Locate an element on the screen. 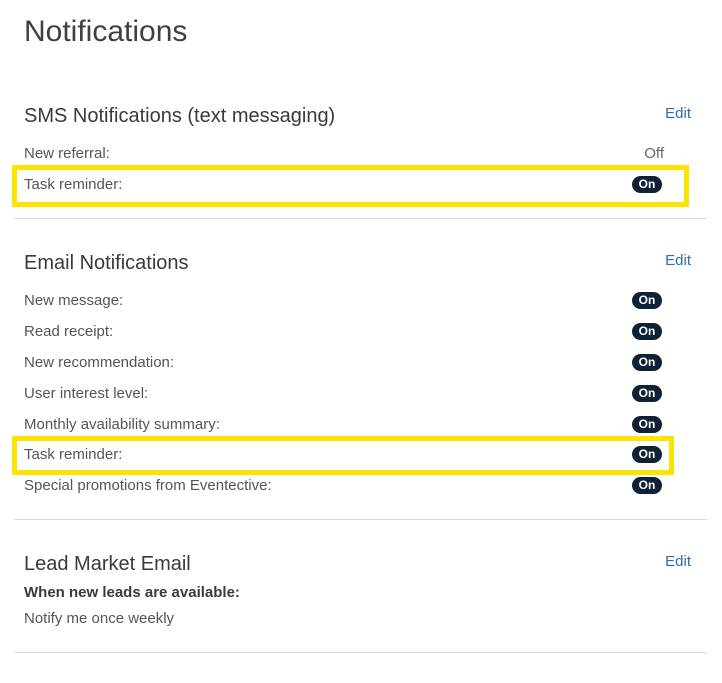 Image resolution: width=722 pixels, height=683 pixels. email-row-user-interest-level: User interest level: On is located at coordinates (344, 393).